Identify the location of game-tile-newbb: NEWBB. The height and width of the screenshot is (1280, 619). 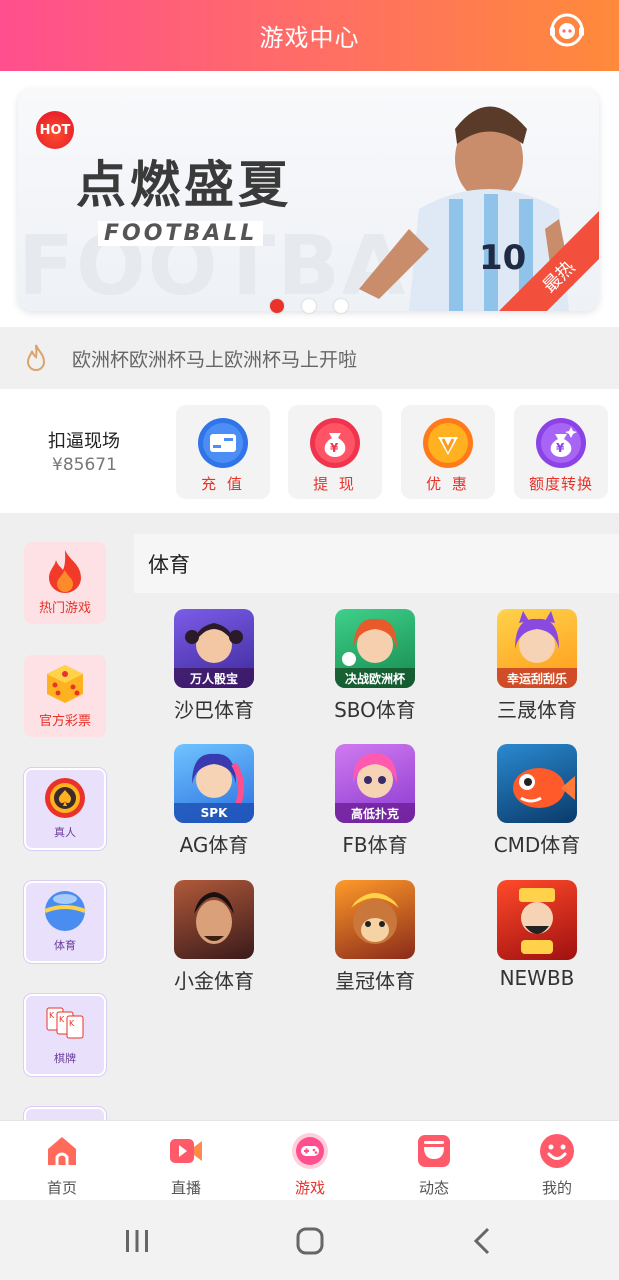
(537, 929).